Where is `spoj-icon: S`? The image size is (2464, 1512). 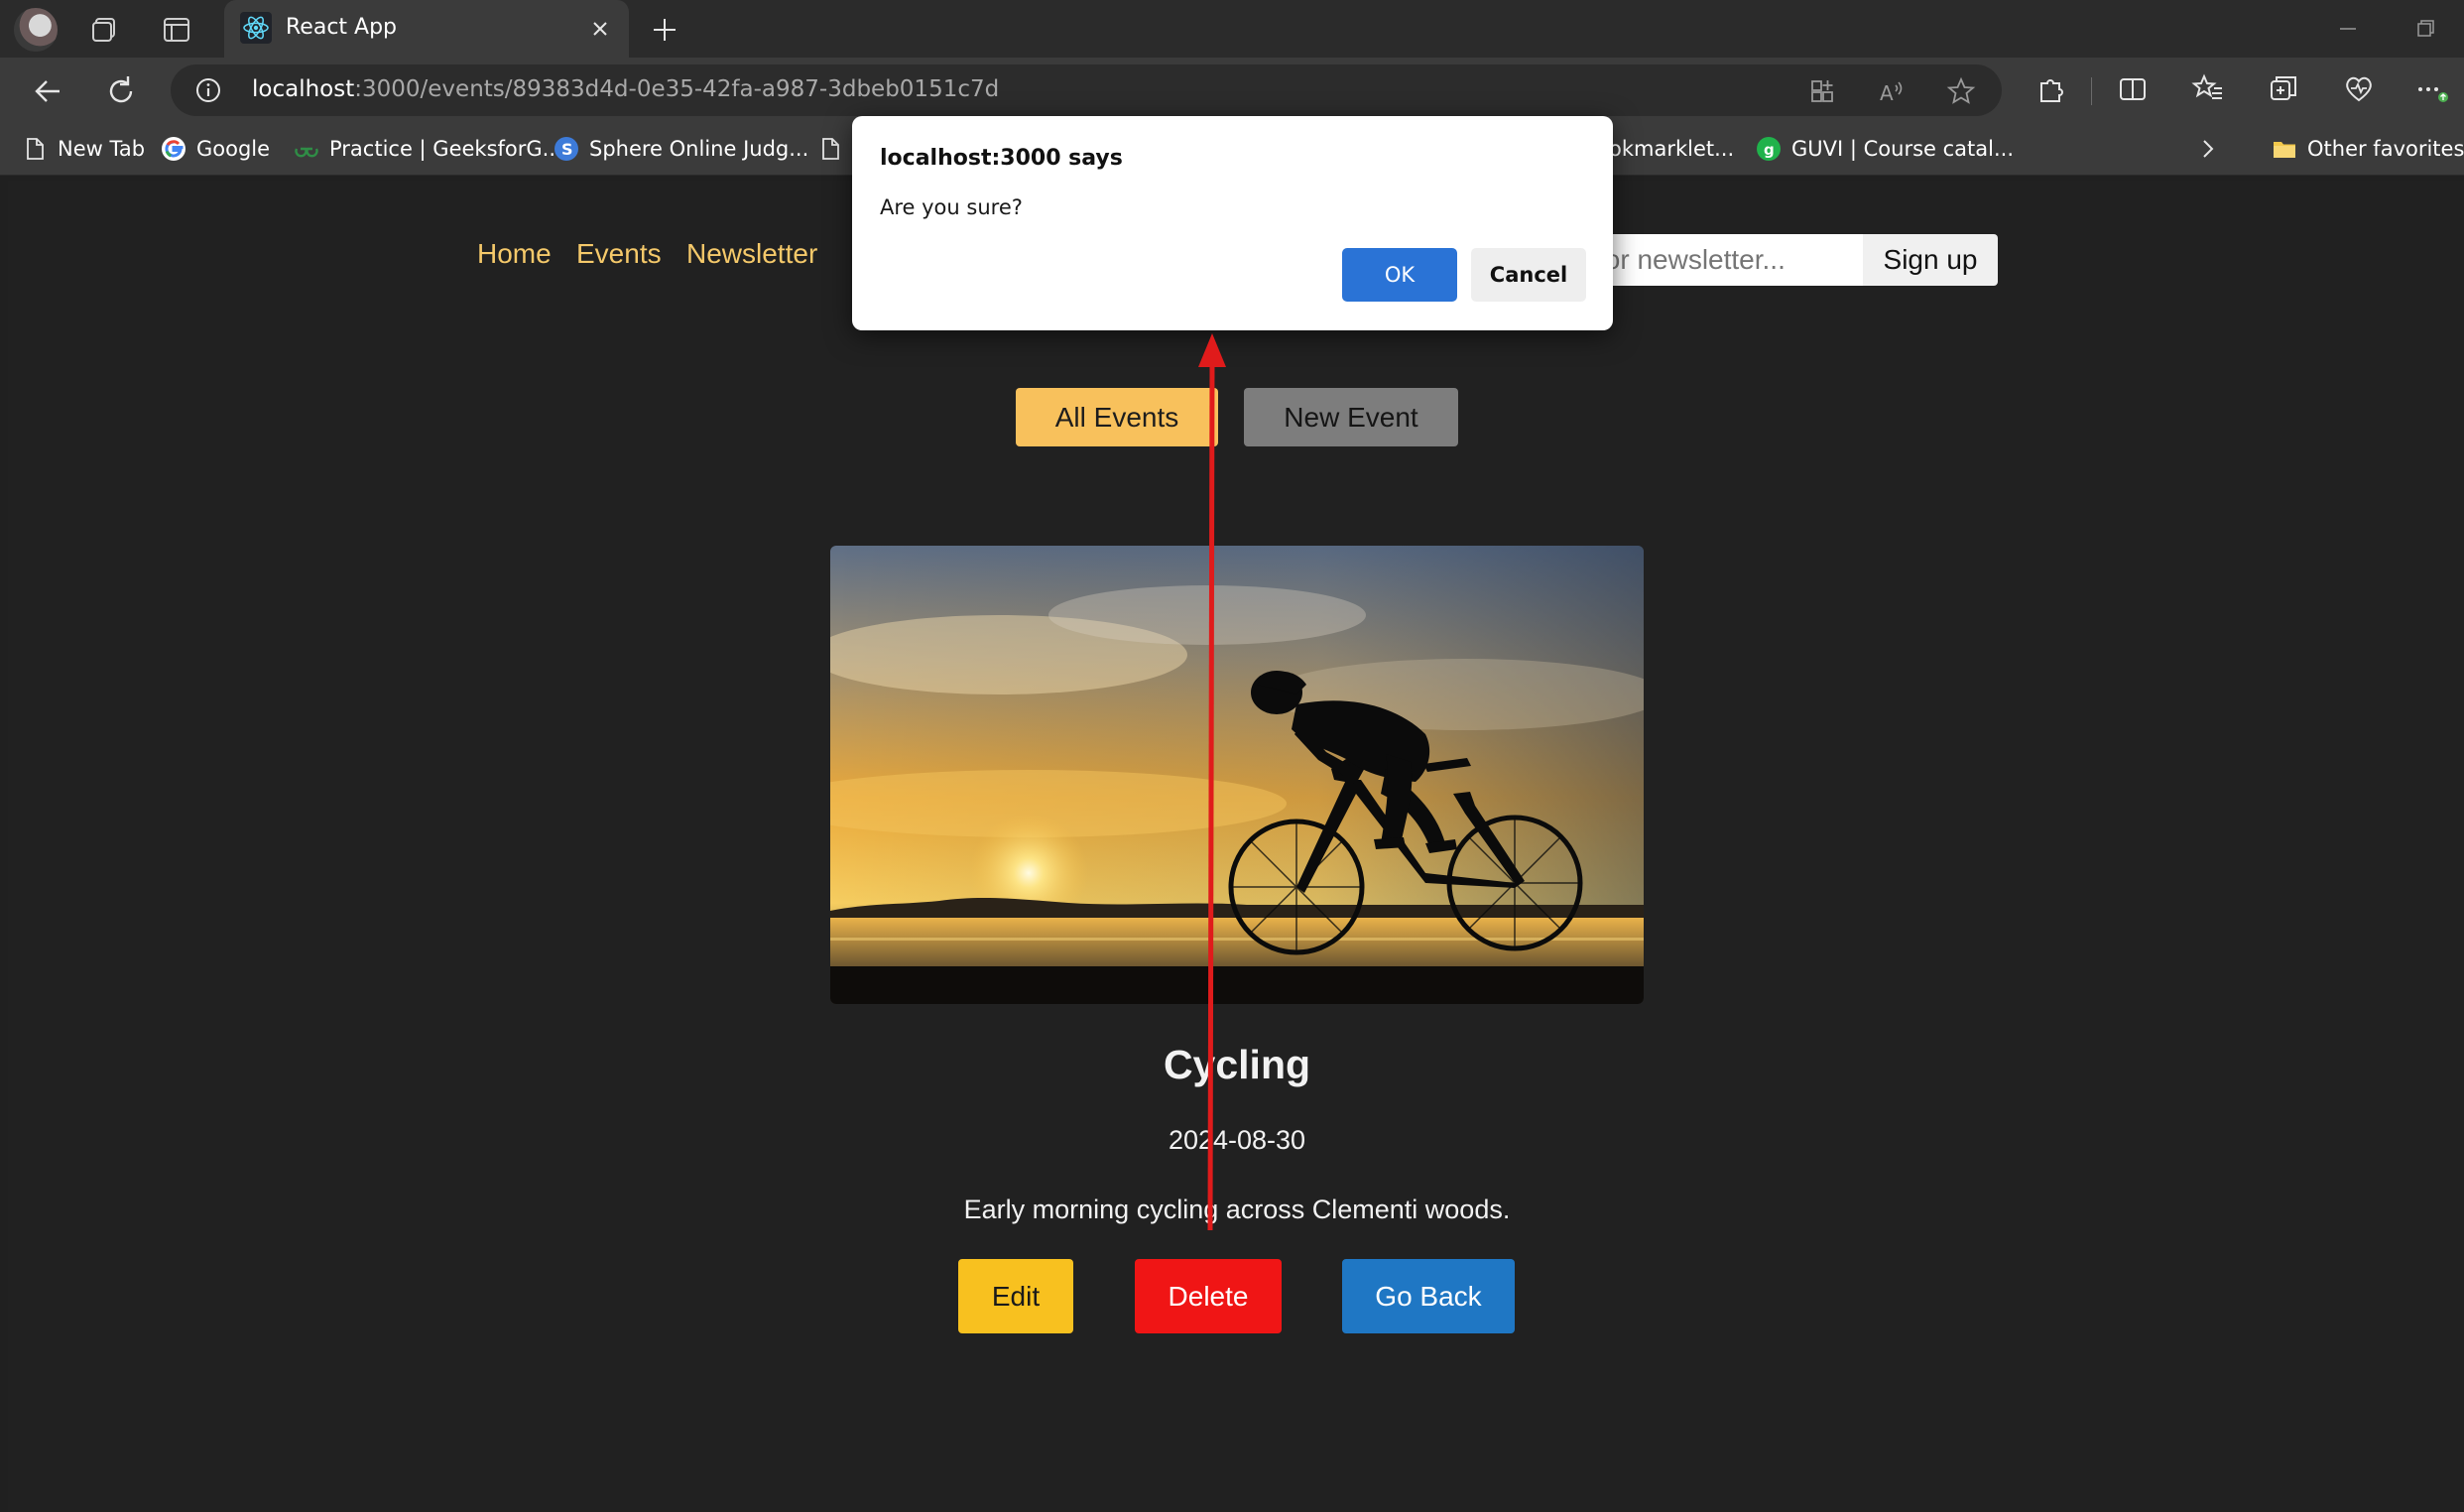 spoj-icon: S is located at coordinates (566, 149).